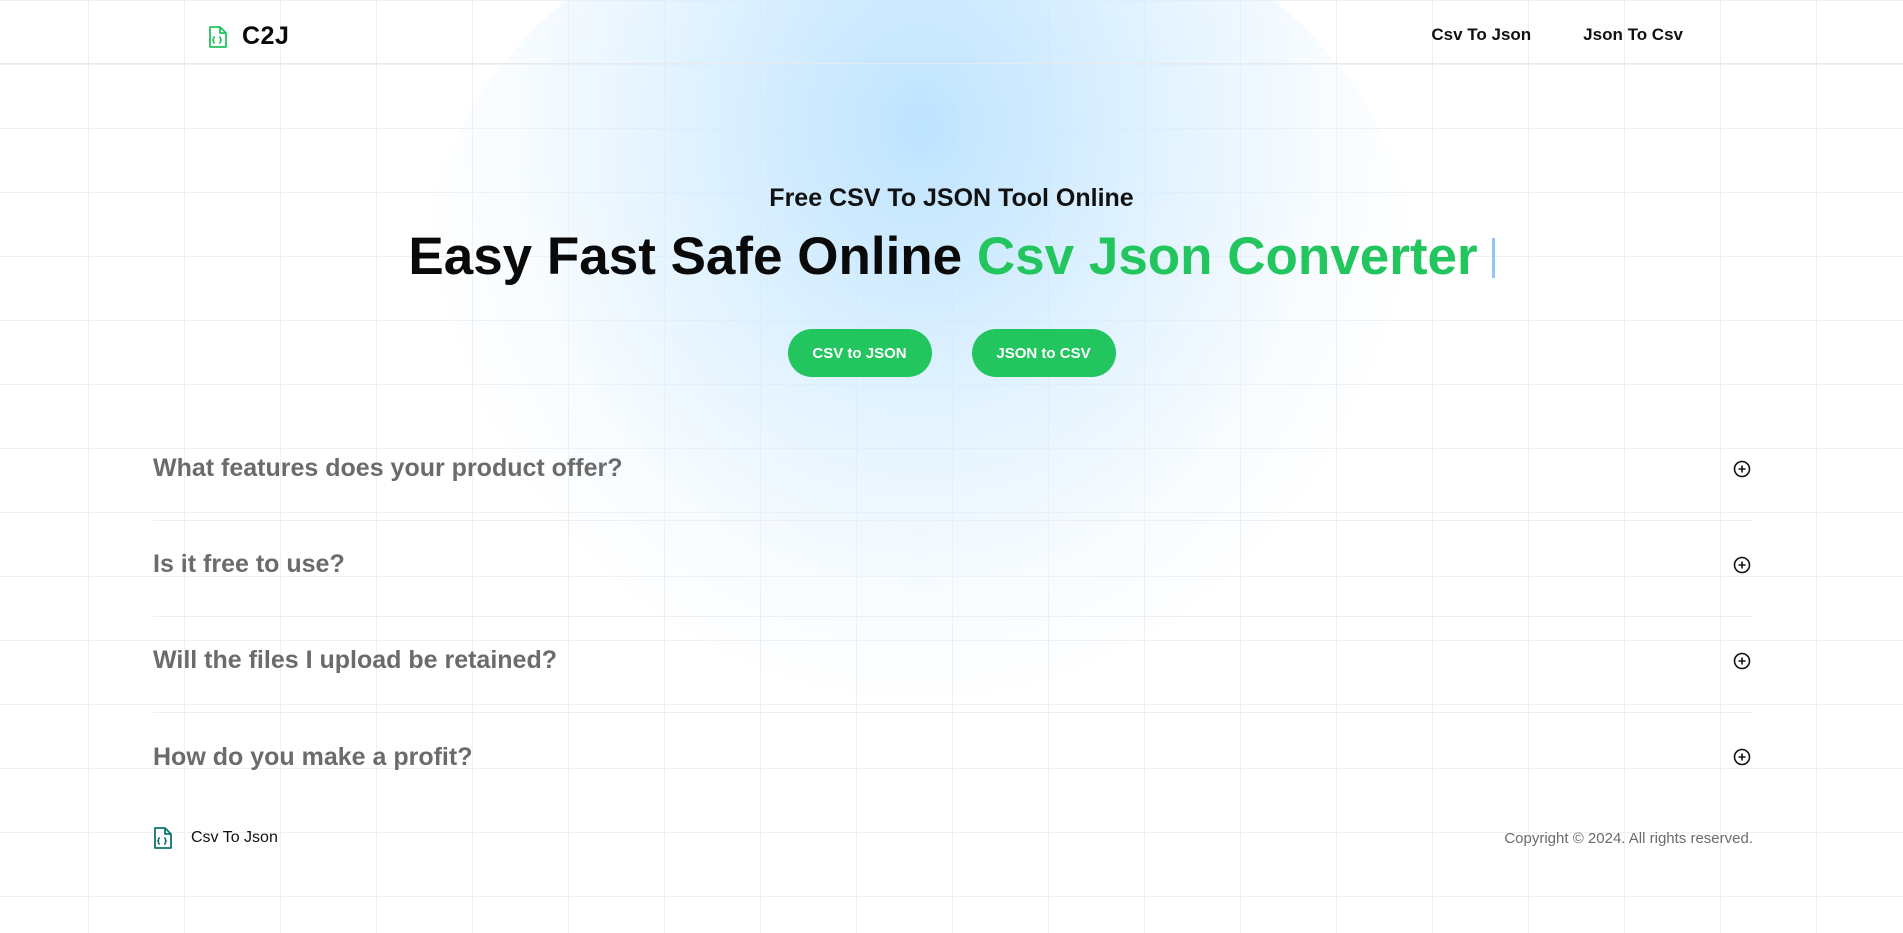 The width and height of the screenshot is (1903, 933). Describe the element at coordinates (313, 756) in the screenshot. I see `faq-question: How do you make a profit?` at that location.